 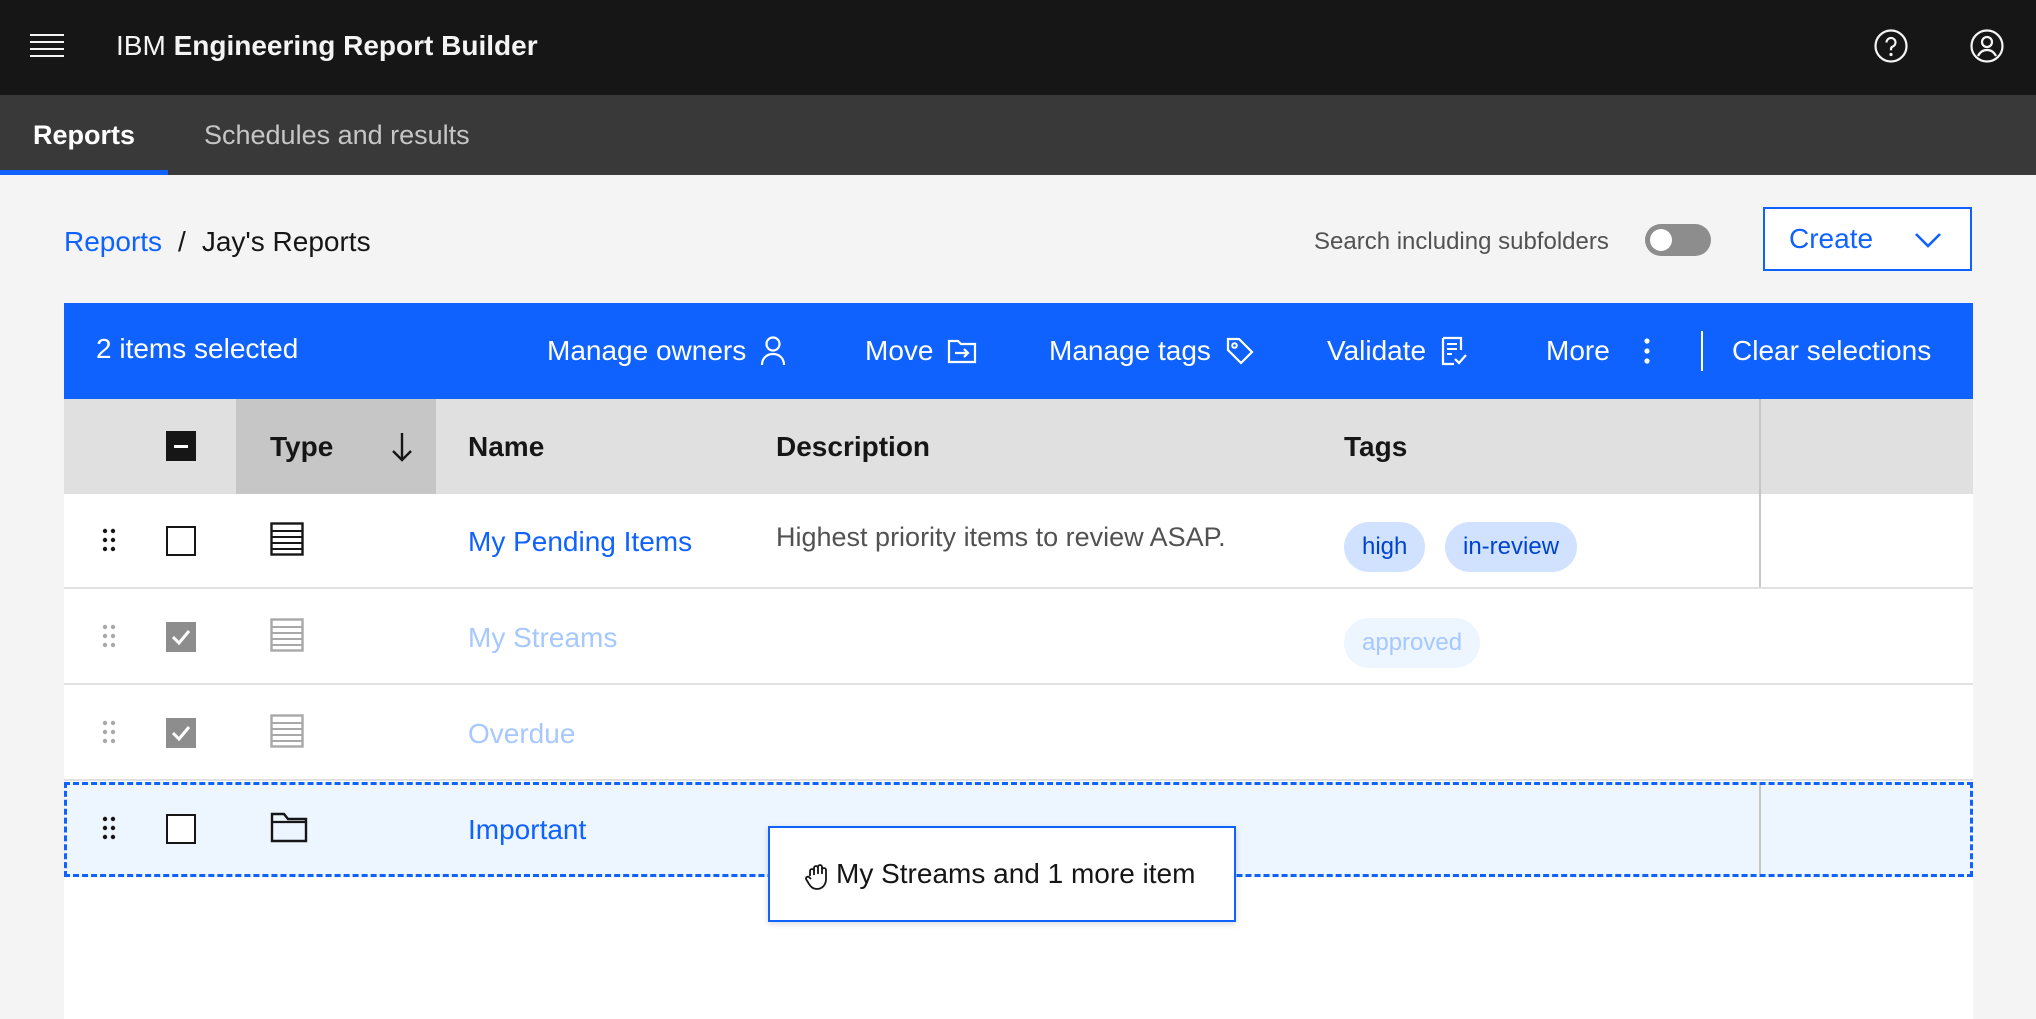 I want to click on selected-count: 2 items selected, so click(x=197, y=348).